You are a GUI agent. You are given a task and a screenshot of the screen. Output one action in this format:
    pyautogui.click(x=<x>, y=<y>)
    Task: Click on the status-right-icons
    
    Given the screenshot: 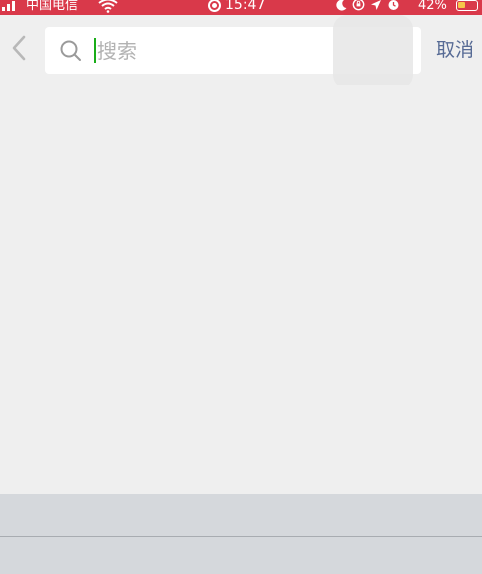 What is the action you would take?
    pyautogui.click(x=368, y=7)
    